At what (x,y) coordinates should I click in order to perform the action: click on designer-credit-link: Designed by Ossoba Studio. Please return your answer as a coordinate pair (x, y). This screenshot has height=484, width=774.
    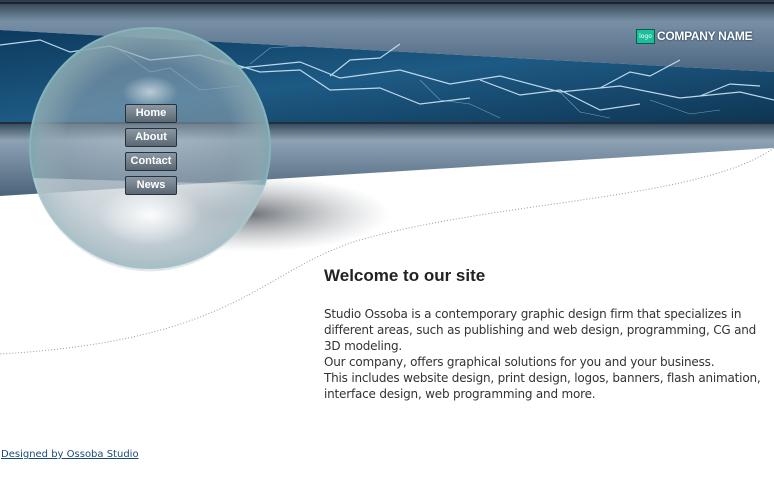
    Looking at the image, I should click on (70, 454).